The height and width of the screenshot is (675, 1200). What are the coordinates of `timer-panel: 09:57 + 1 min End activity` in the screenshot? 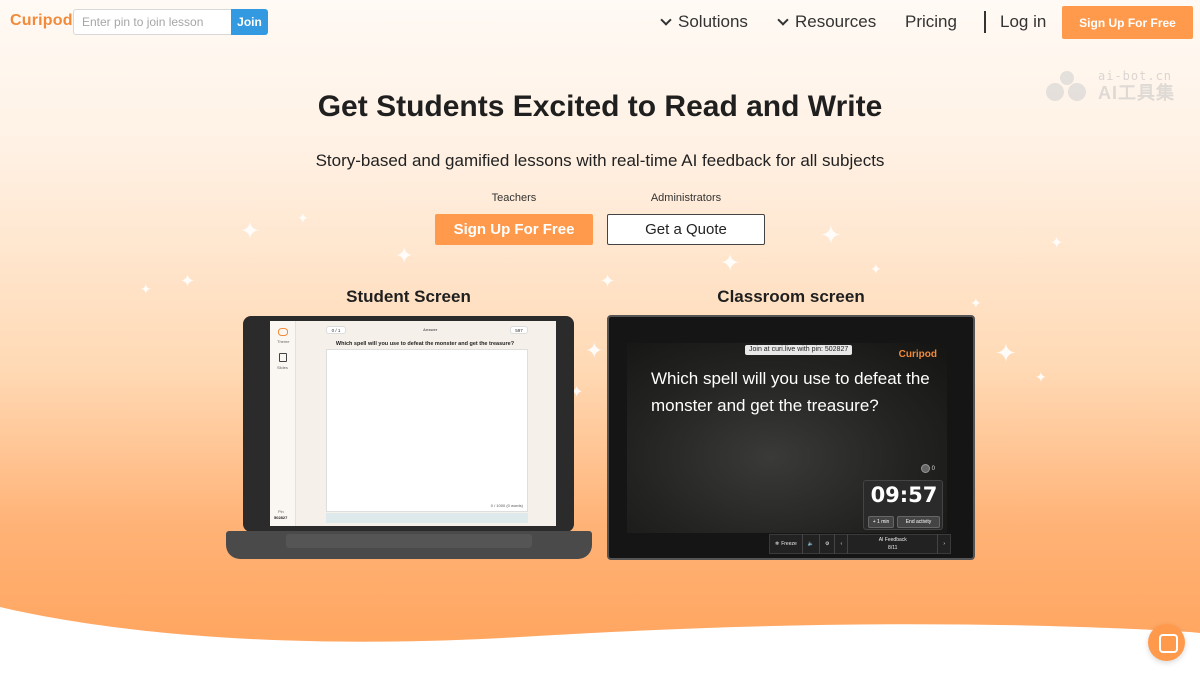 It's located at (903, 505).